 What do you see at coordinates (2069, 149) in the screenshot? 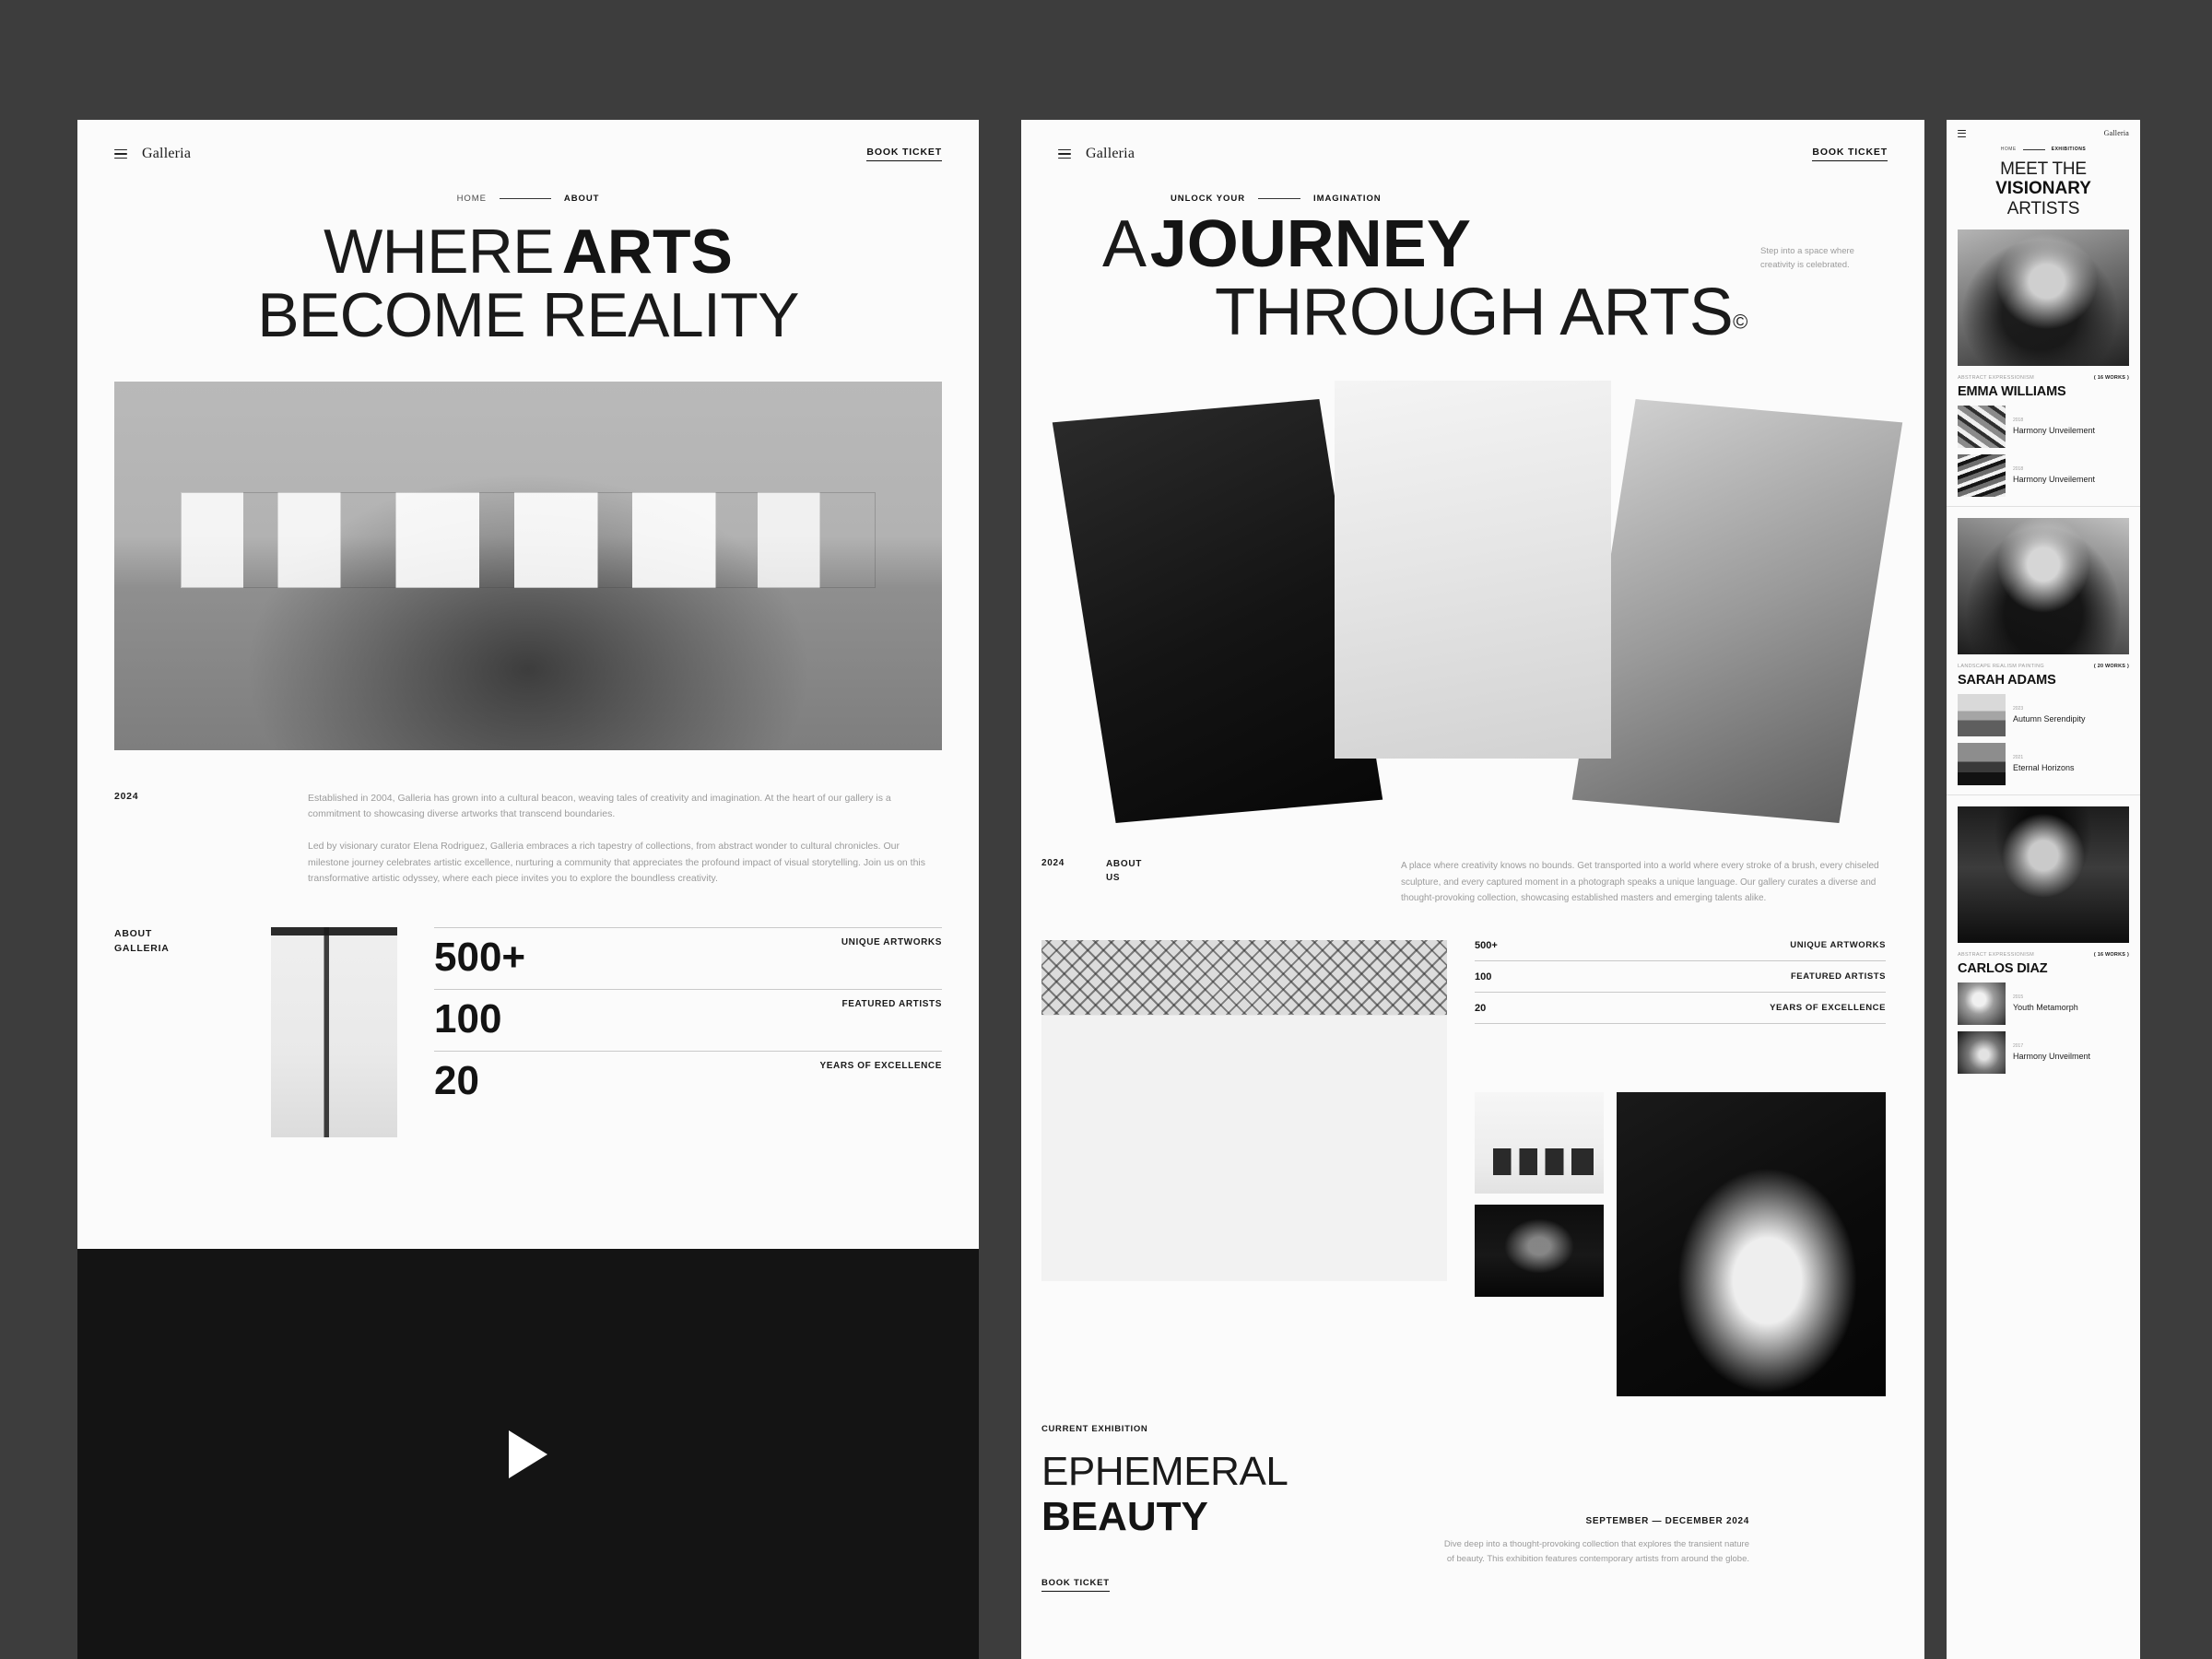
I see `breadcrumb-to: EXHIBITIONS` at bounding box center [2069, 149].